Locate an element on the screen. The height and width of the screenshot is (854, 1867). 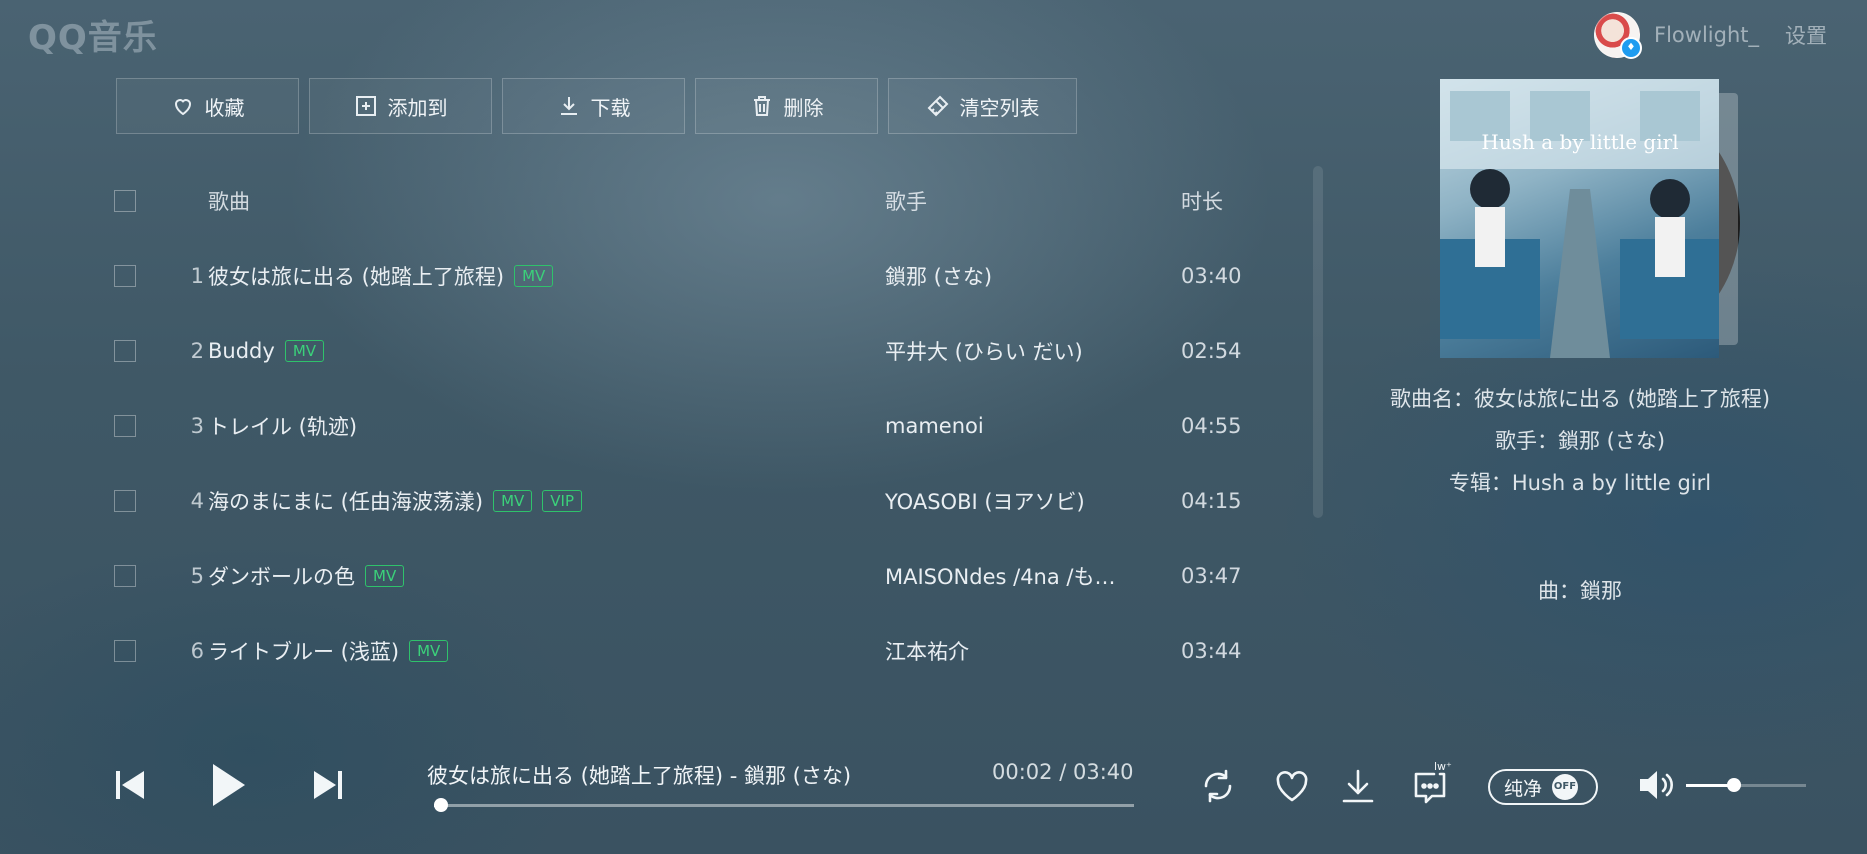
song-title-cell: 海のまにまに (任由海波荡漾) MV VIP is located at coordinates (395, 501).